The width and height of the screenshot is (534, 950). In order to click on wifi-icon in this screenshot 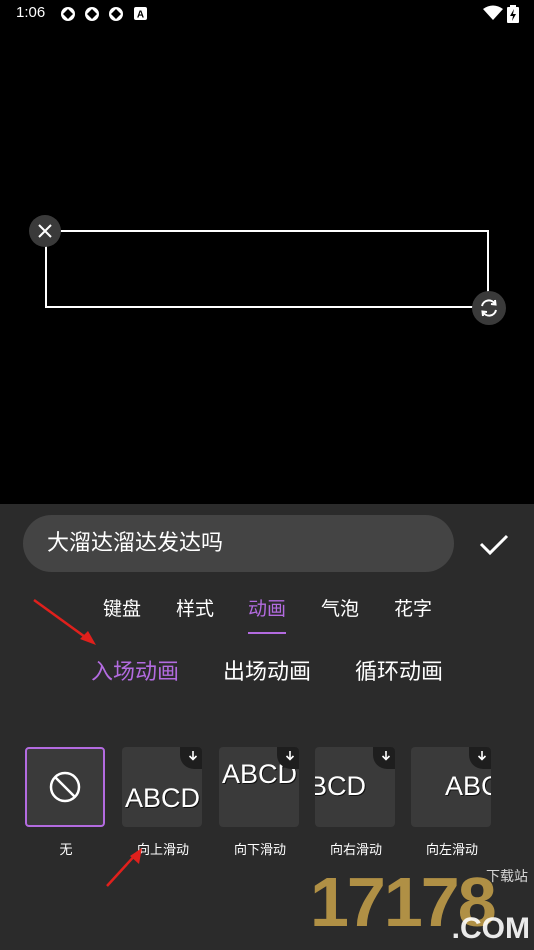, I will do `click(493, 12)`.